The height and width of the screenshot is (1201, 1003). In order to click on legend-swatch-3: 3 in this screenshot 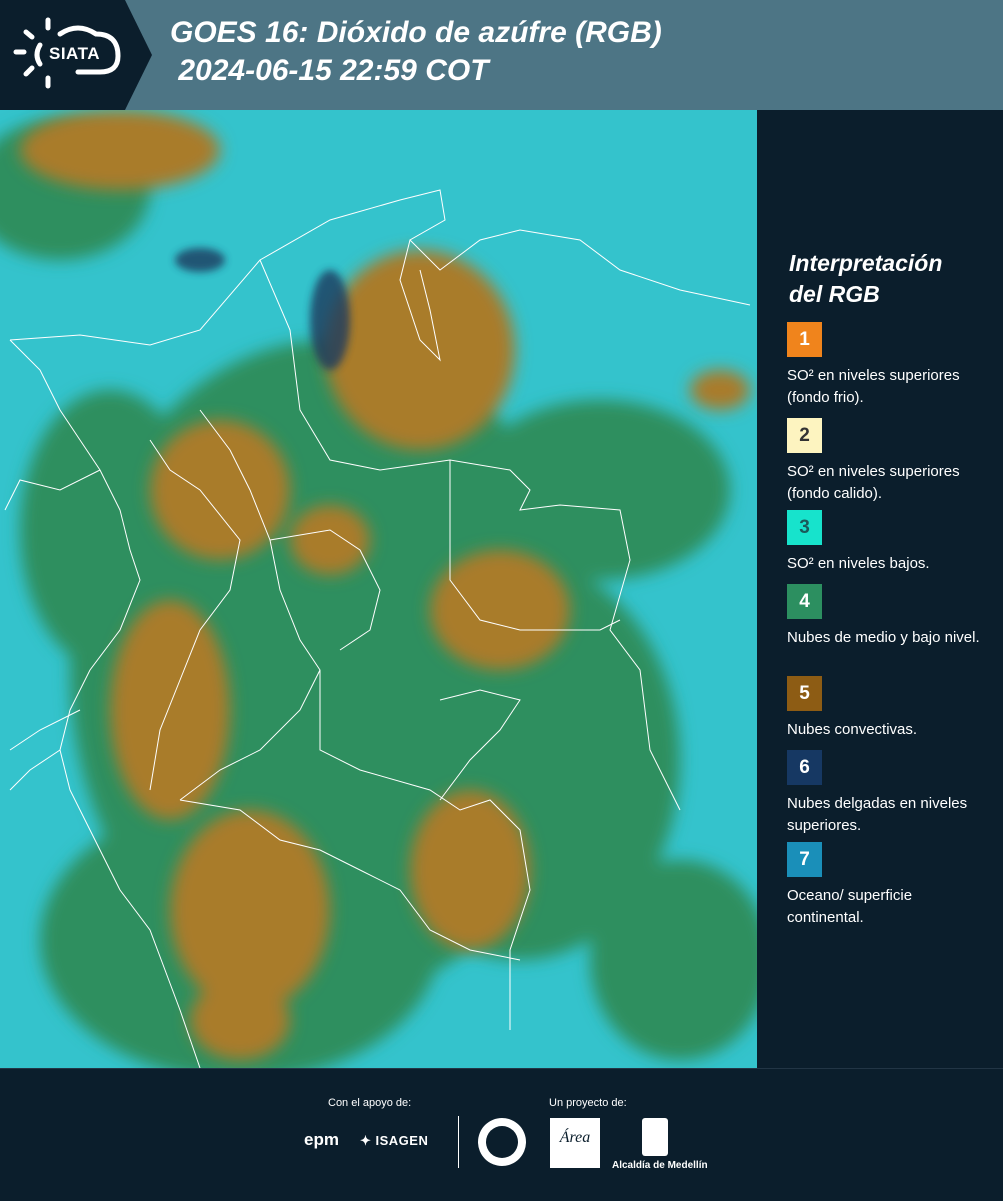, I will do `click(804, 527)`.